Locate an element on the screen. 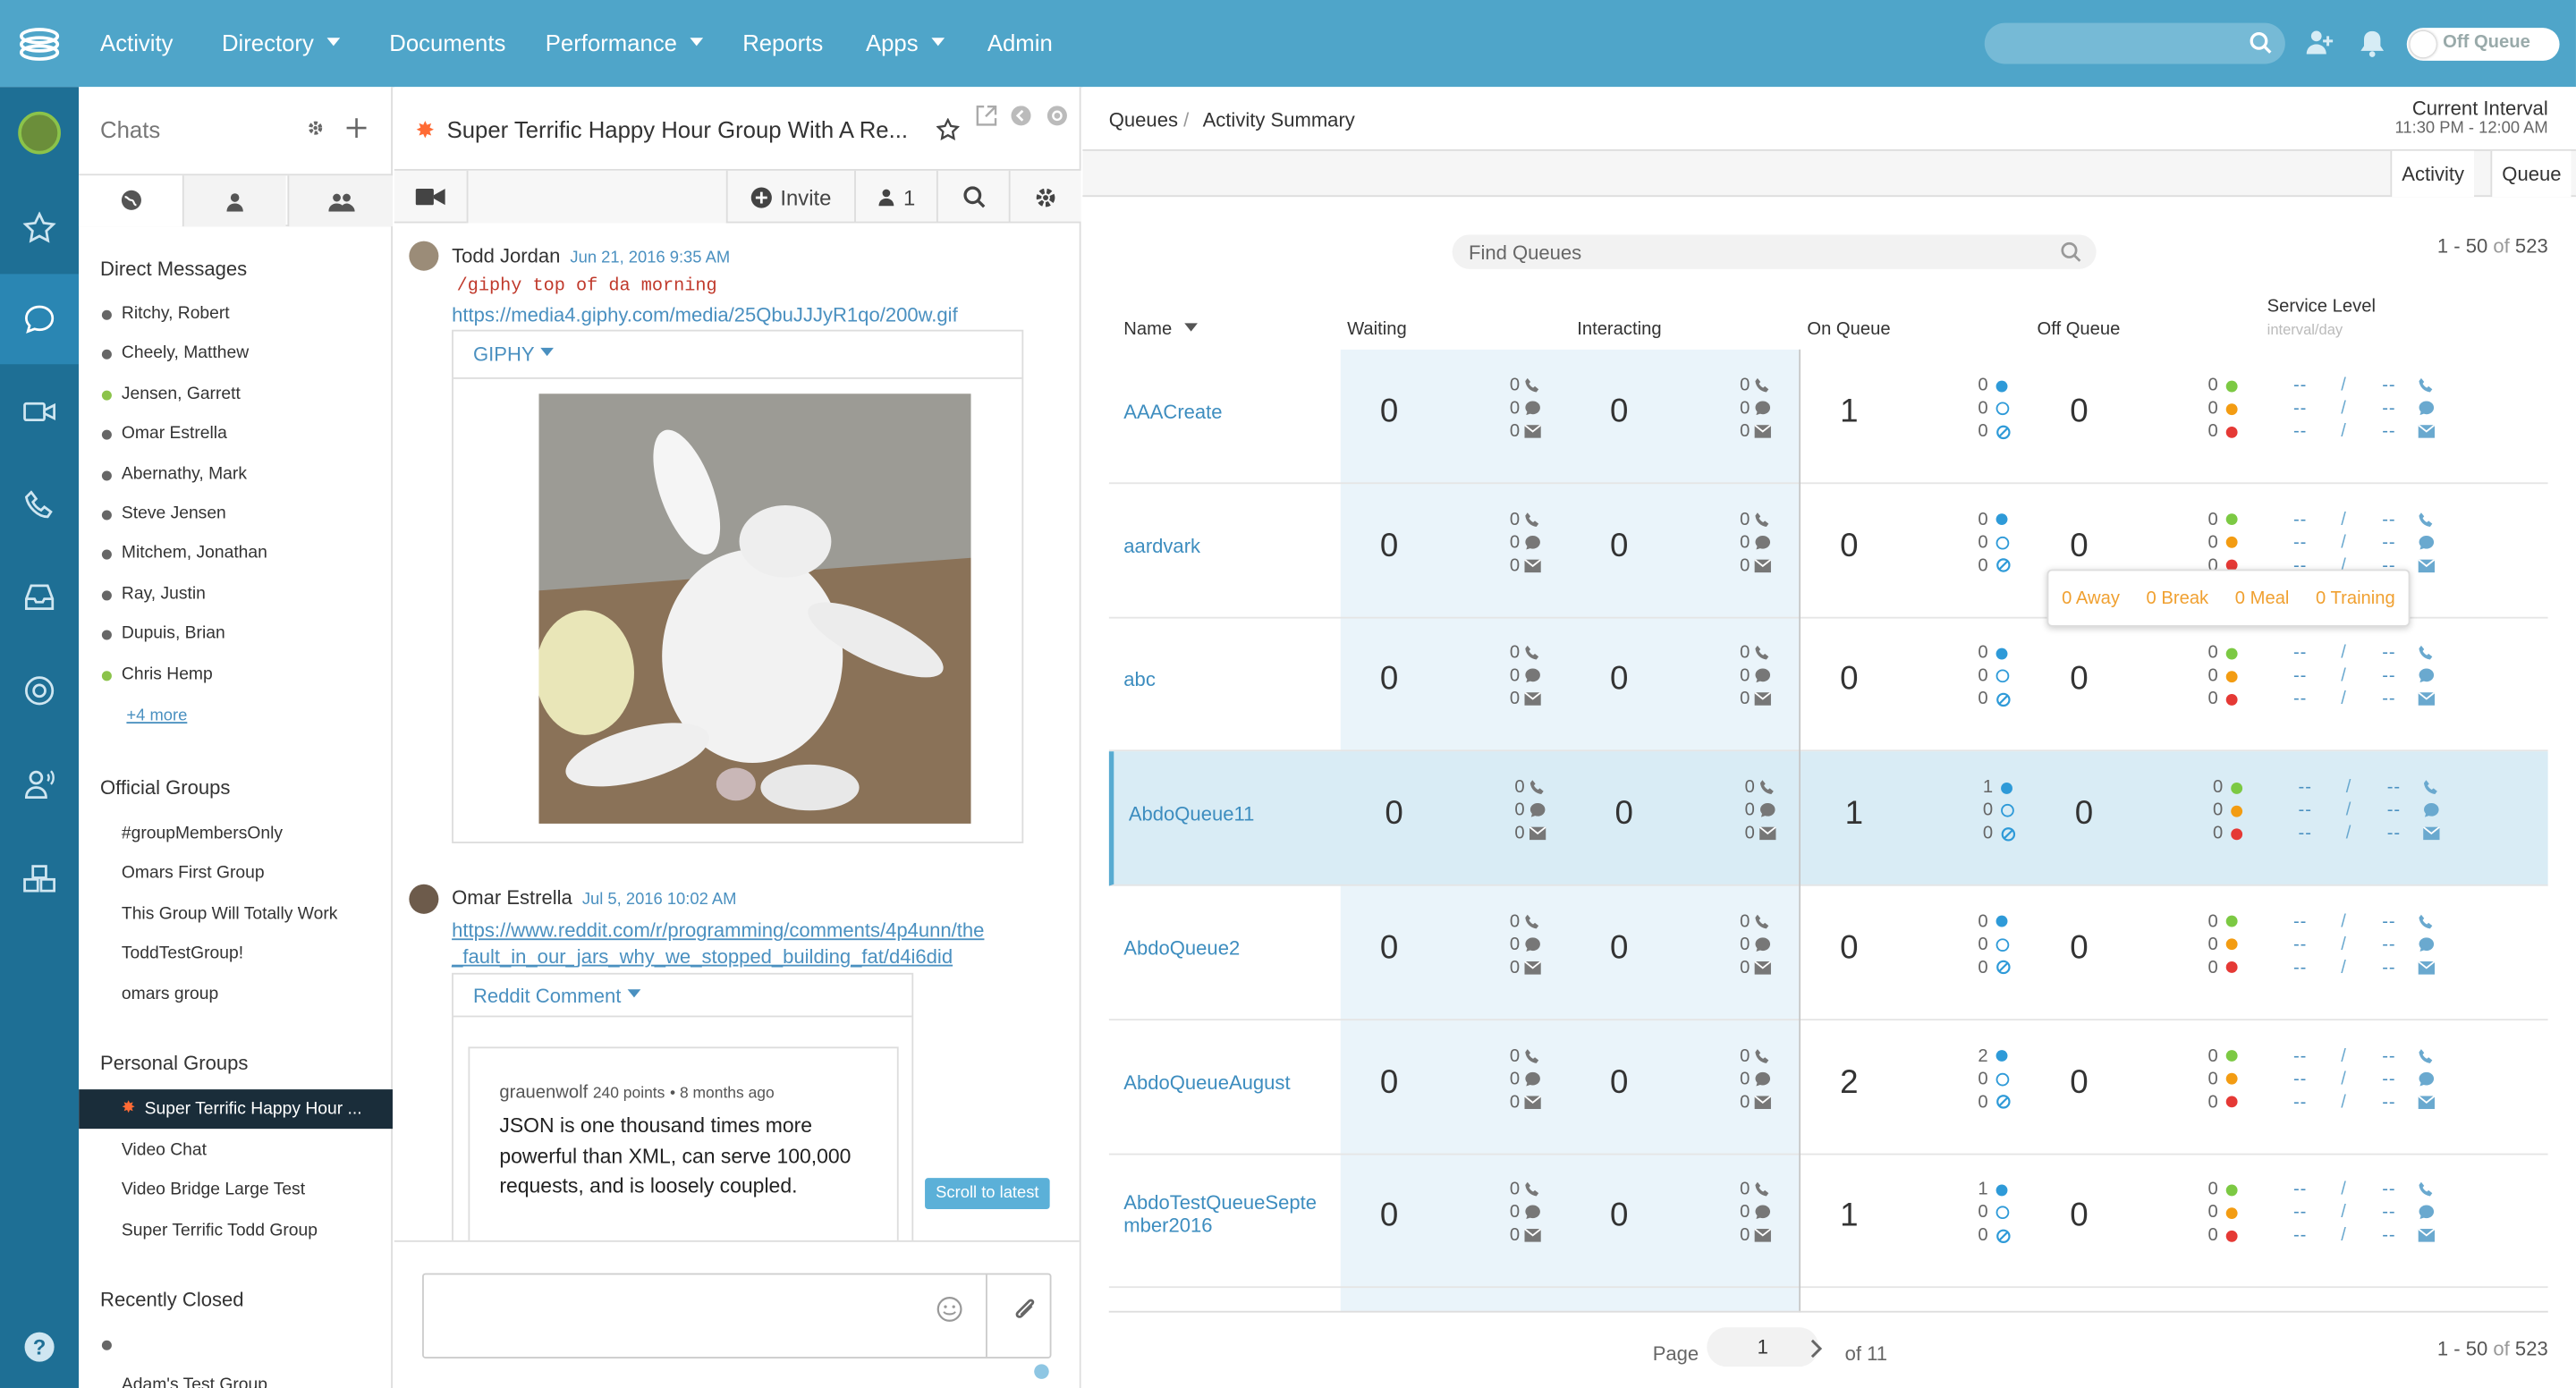 Image resolution: width=2576 pixels, height=1388 pixels. back-icon is located at coordinates (1021, 116).